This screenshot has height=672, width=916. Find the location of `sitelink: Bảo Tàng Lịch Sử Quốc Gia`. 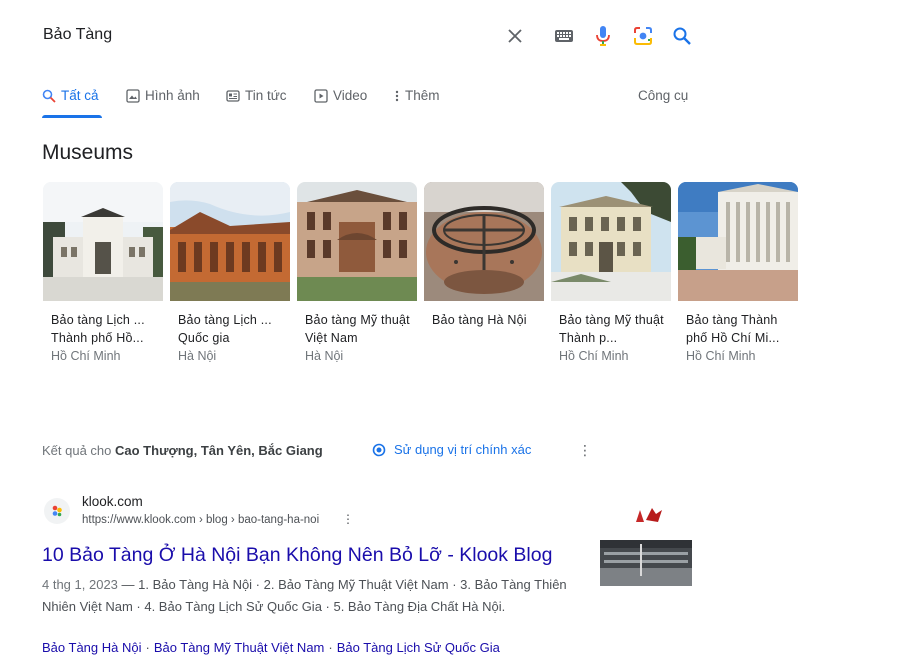

sitelink: Bảo Tàng Lịch Sử Quốc Gia is located at coordinates (418, 647).